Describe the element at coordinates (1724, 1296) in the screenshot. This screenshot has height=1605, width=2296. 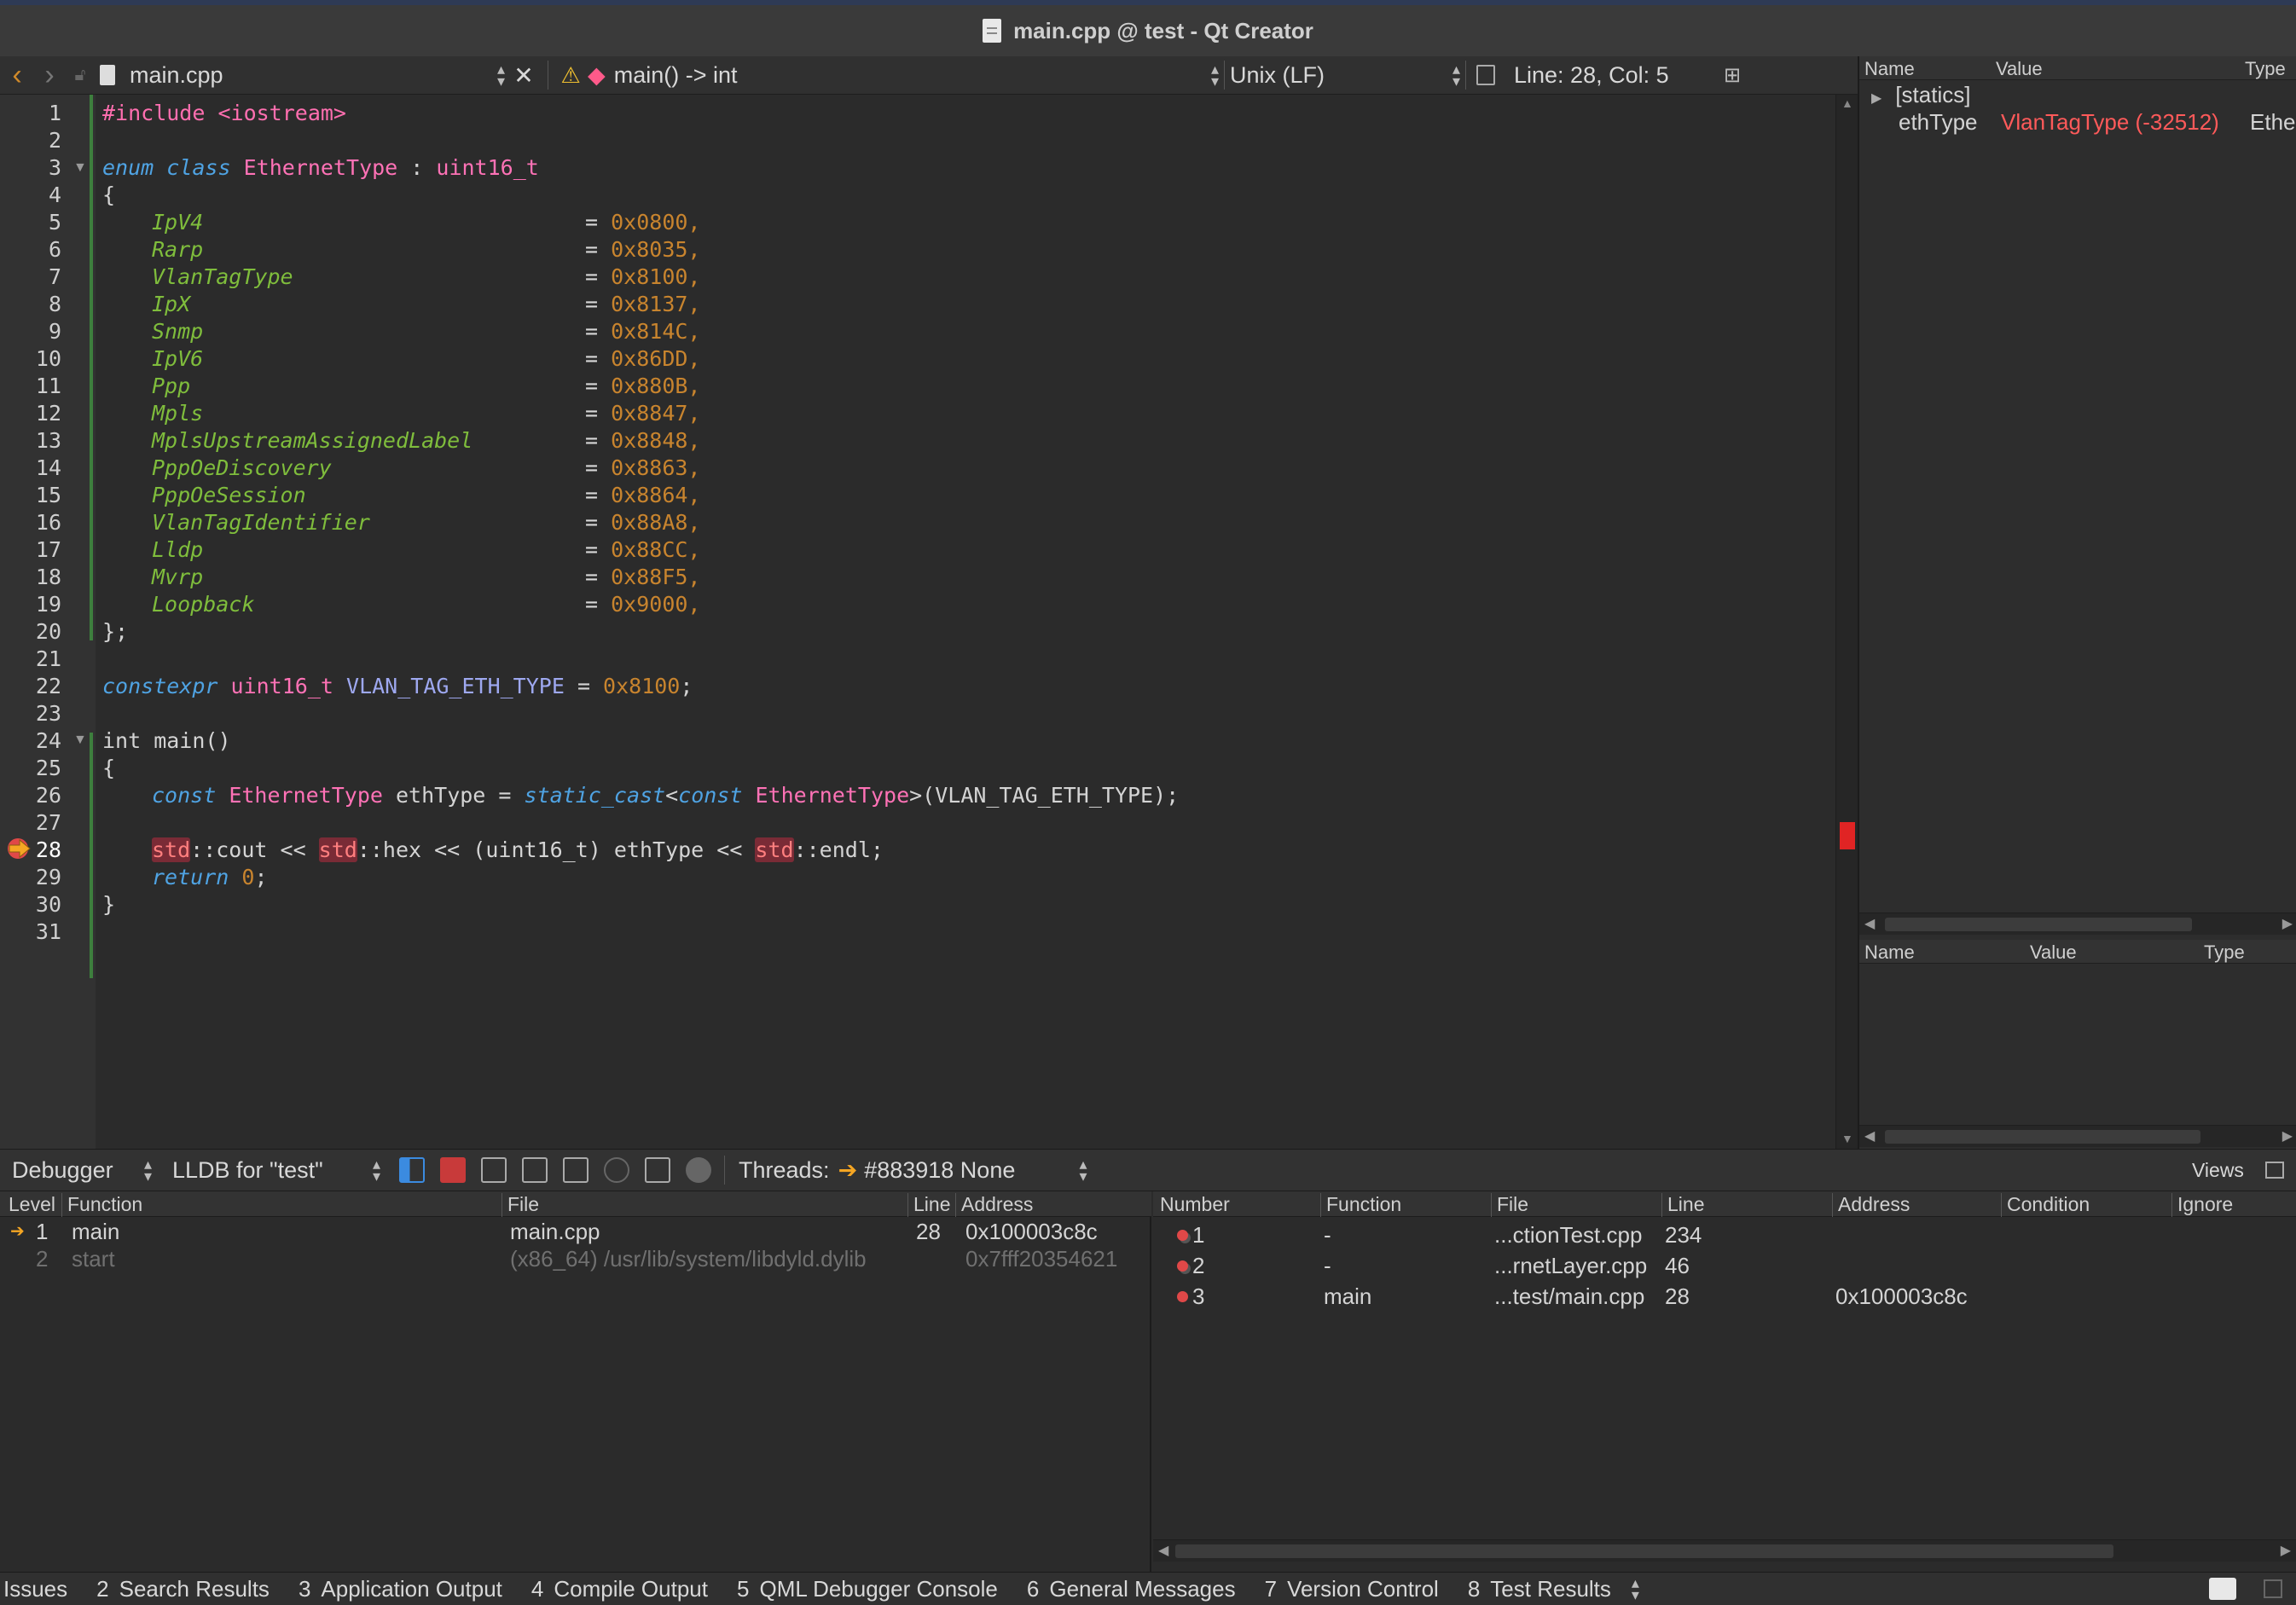
I see `breakpoint-row: 3 main ...test/main.cpp 28 0x100003c8c` at that location.